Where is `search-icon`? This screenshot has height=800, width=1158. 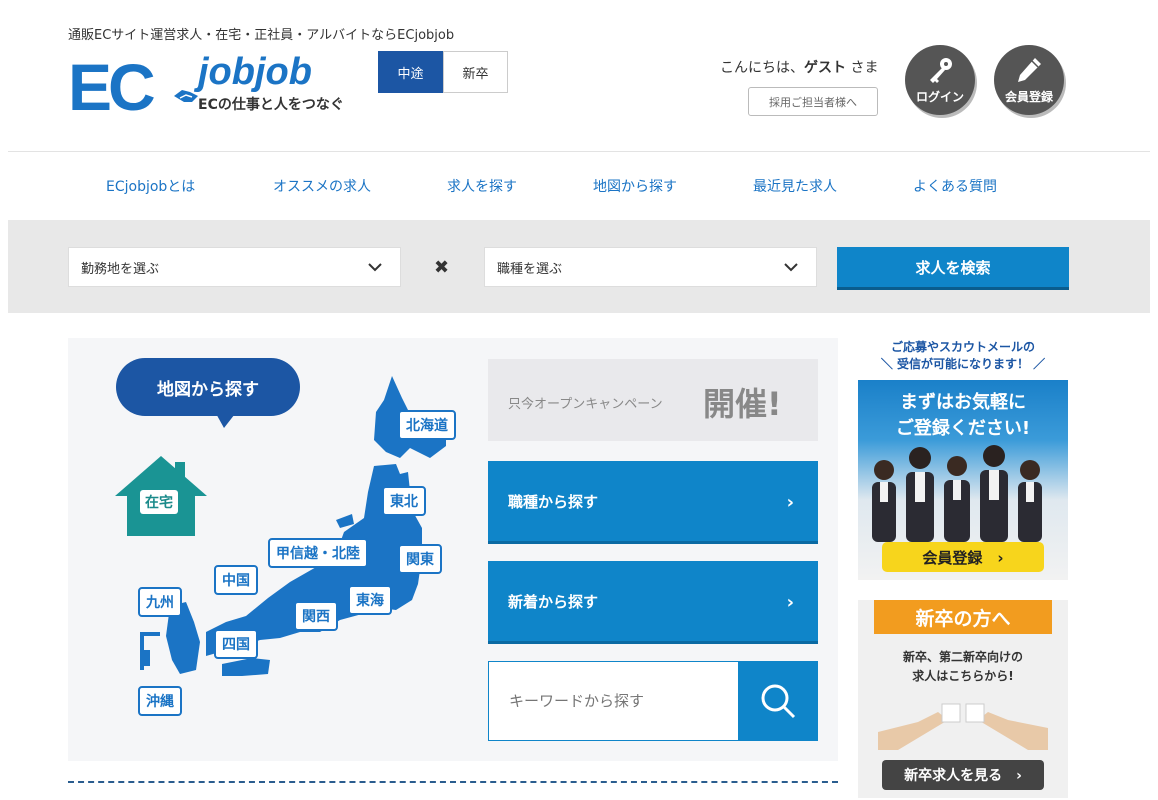
search-icon is located at coordinates (778, 701).